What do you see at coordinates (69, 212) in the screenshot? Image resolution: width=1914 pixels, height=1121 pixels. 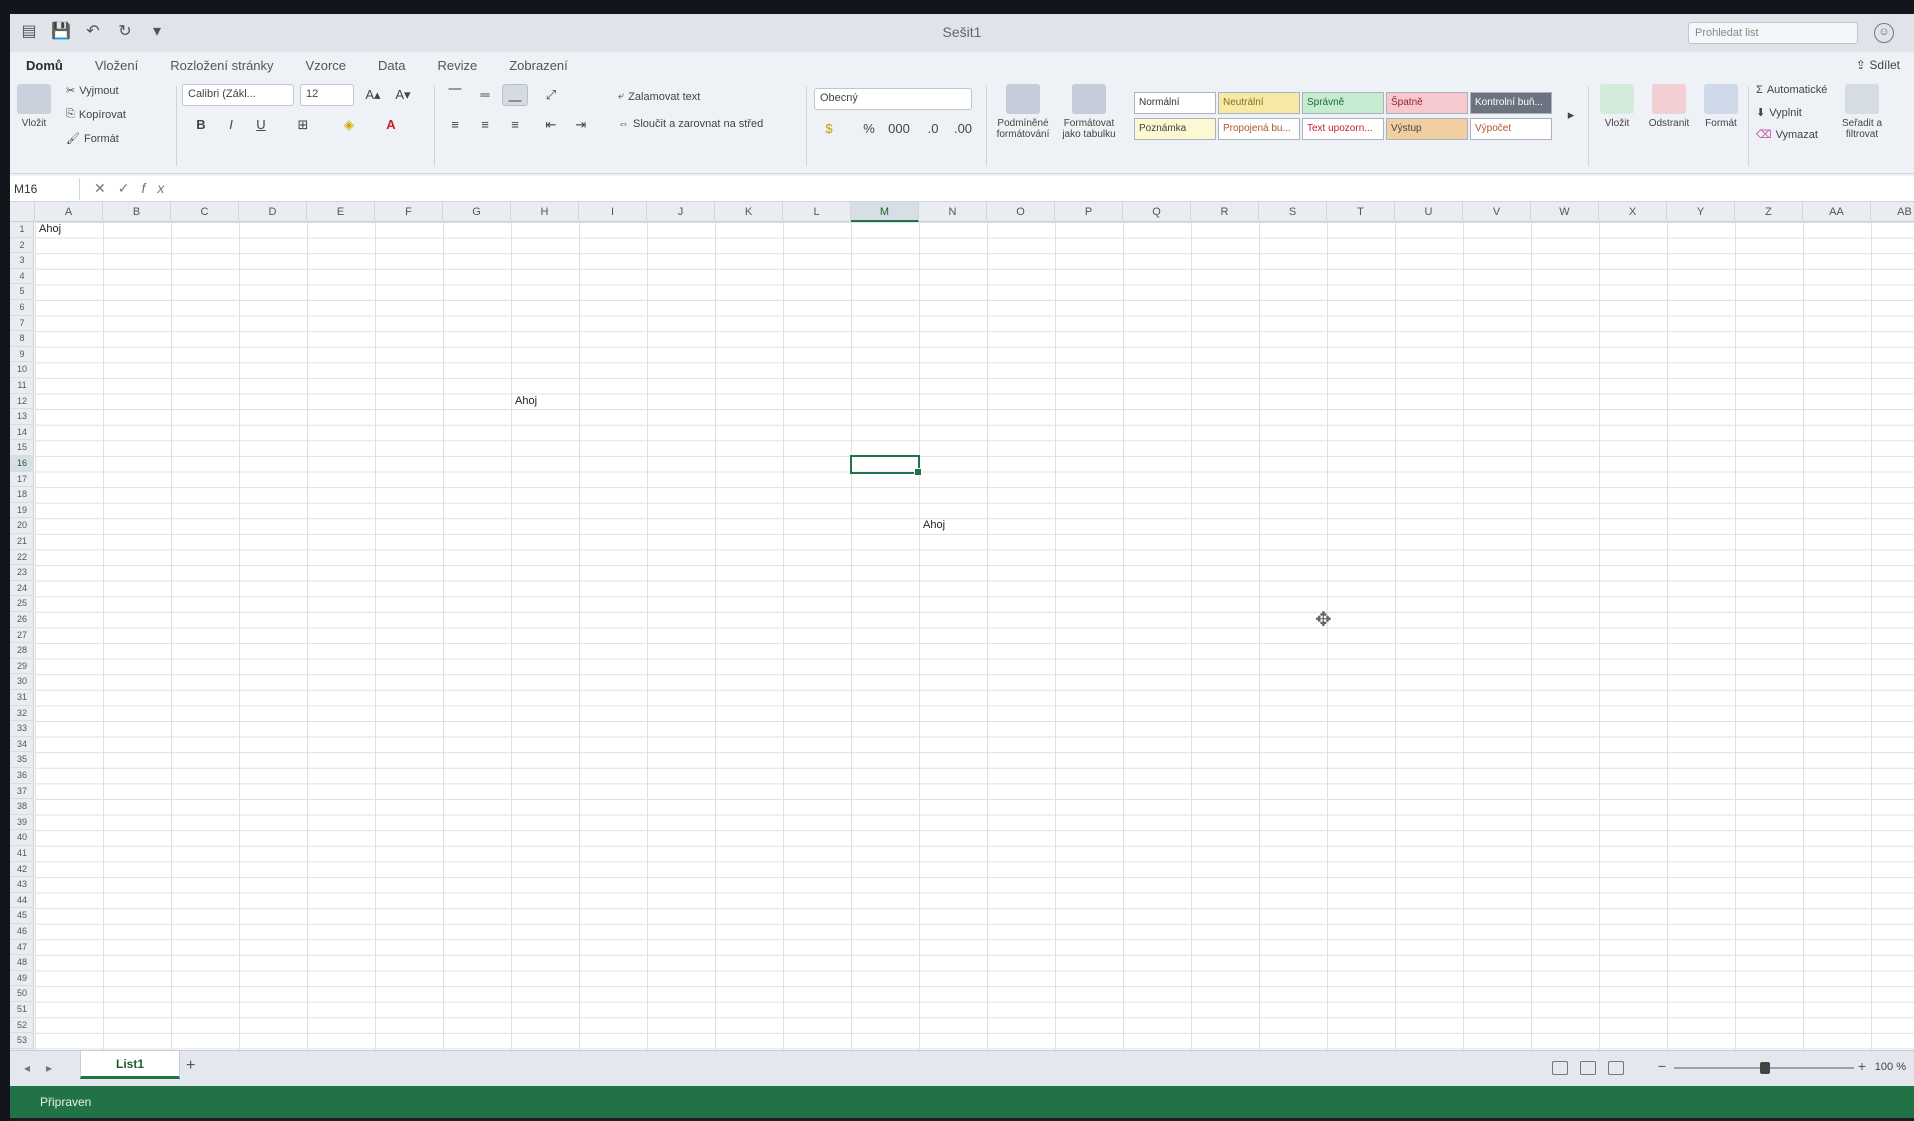 I see `column-header-a: A` at bounding box center [69, 212].